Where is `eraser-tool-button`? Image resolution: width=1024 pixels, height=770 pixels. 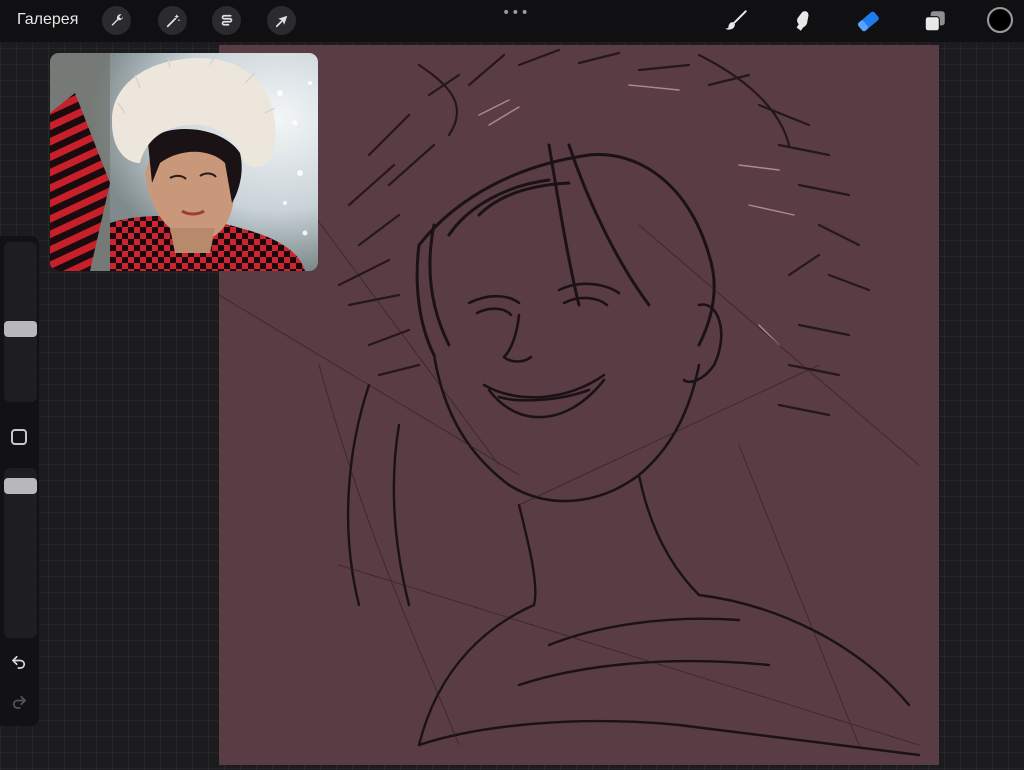 eraser-tool-button is located at coordinates (868, 21).